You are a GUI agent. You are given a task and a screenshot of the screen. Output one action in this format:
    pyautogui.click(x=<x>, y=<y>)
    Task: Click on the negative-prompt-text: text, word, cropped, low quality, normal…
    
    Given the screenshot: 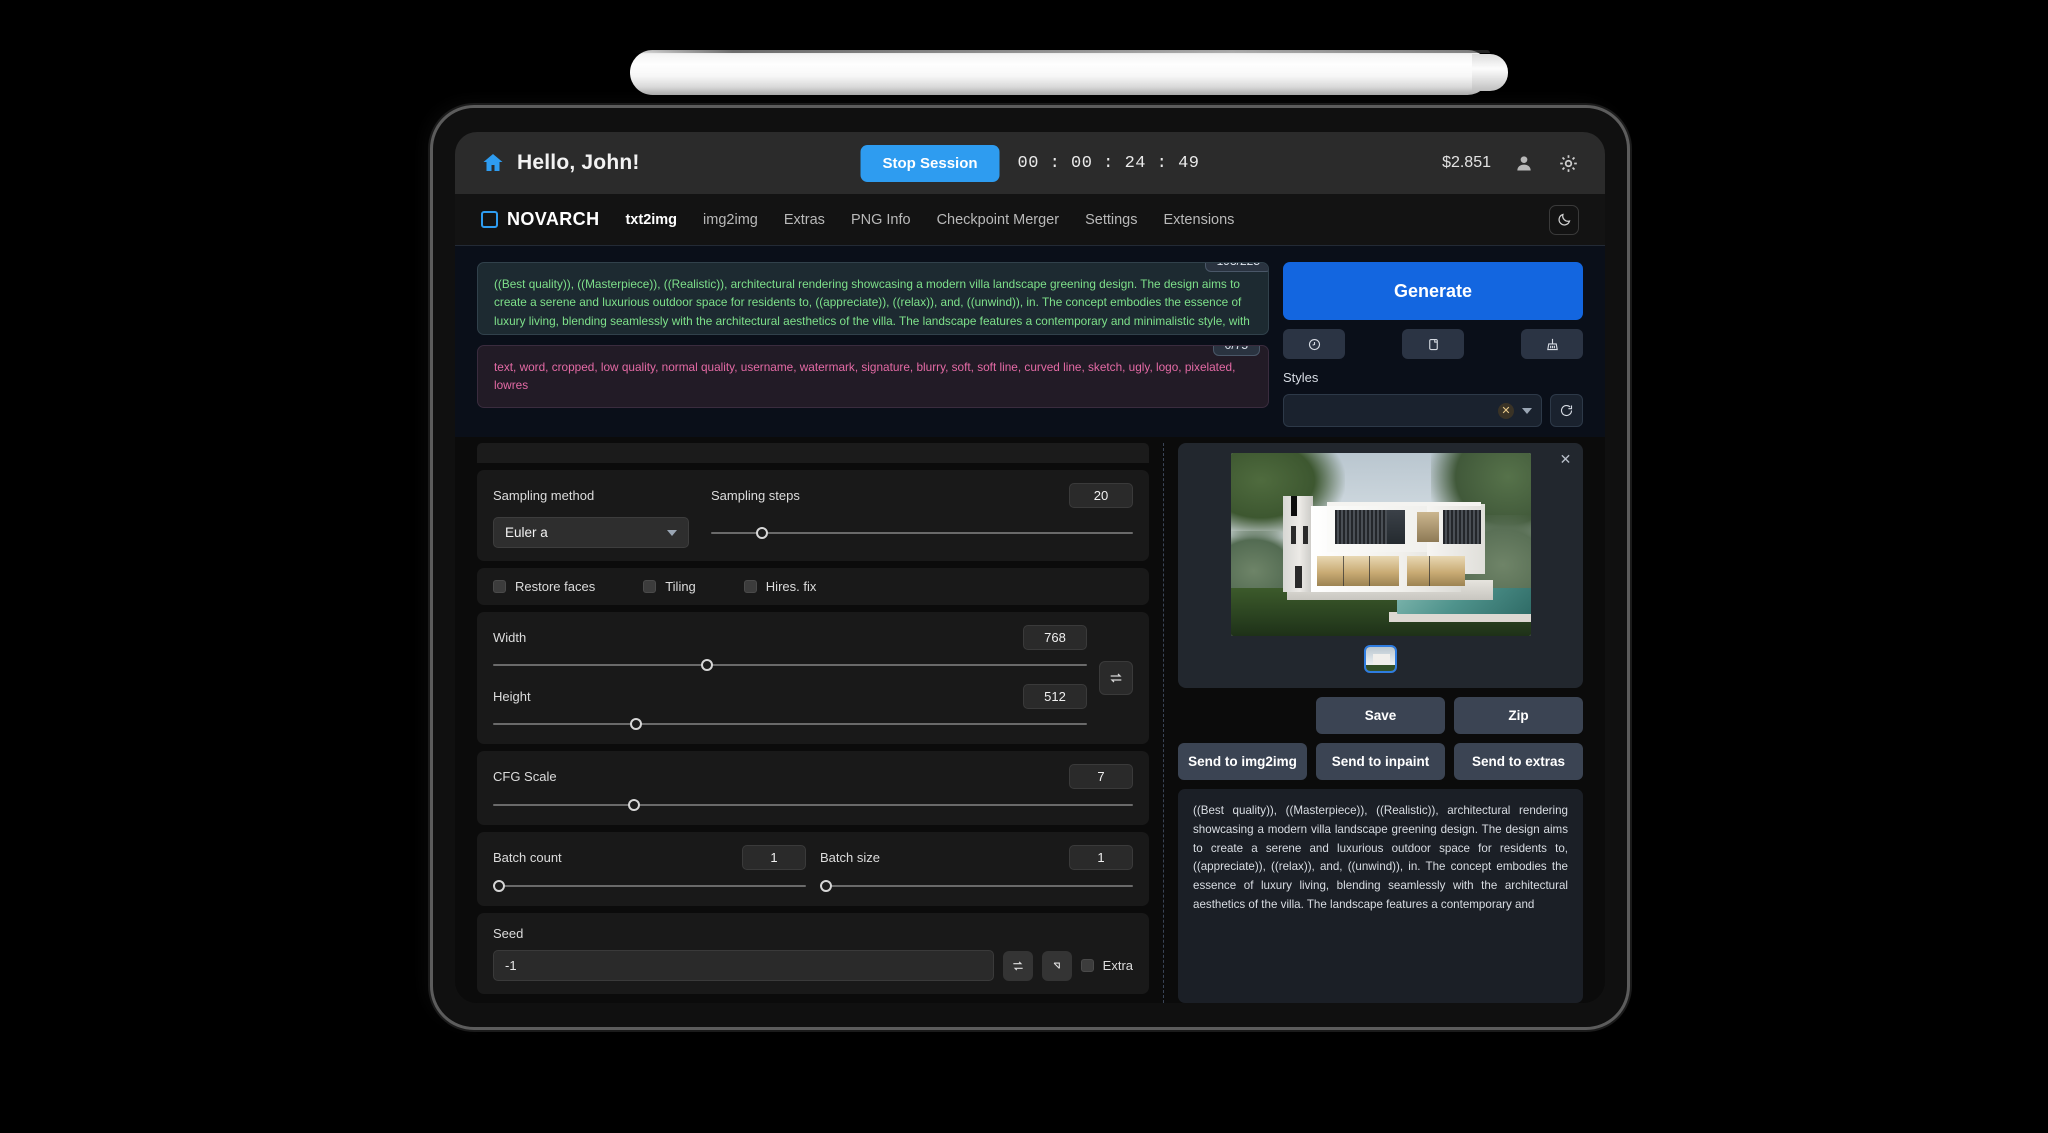 What is the action you would take?
    pyautogui.click(x=865, y=376)
    